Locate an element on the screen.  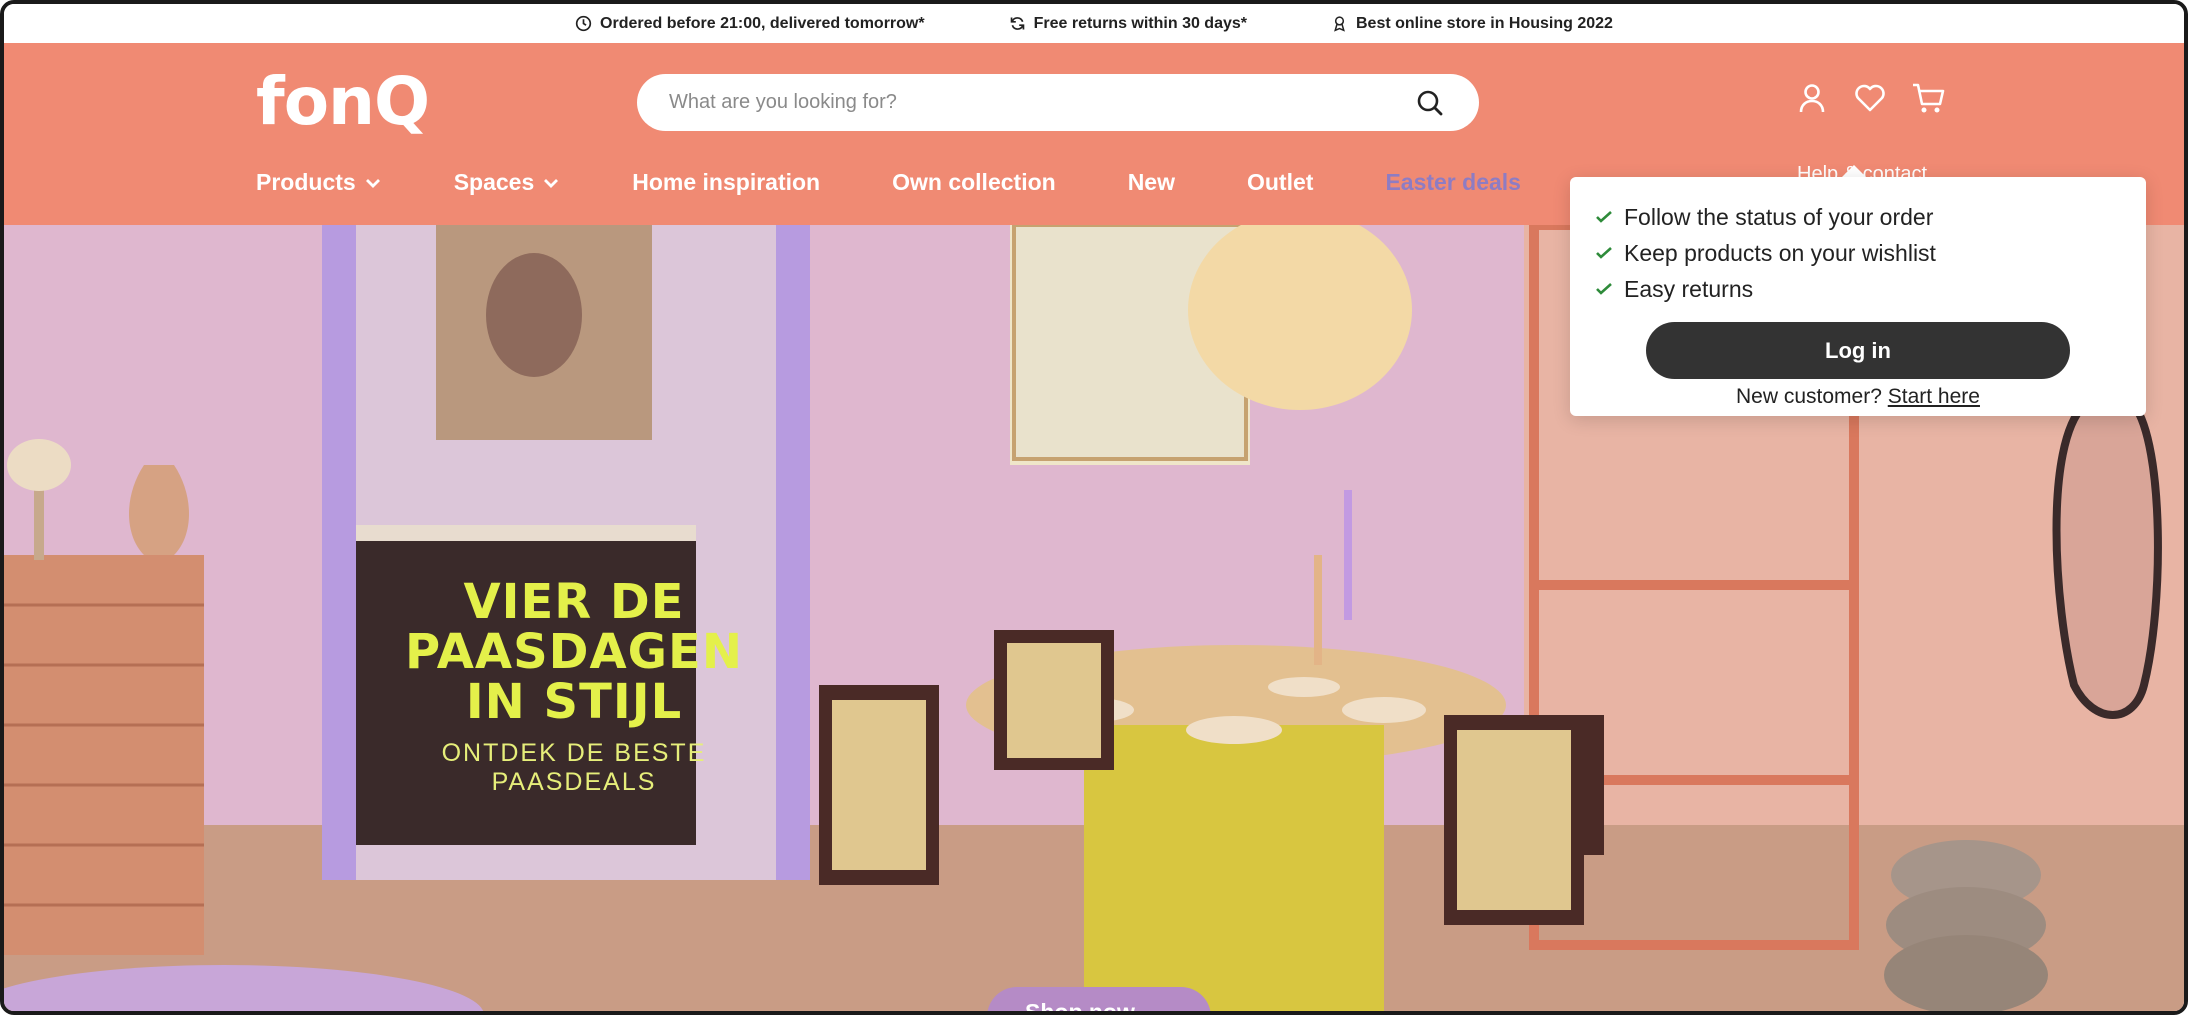
nav-new: New is located at coordinates (1151, 182).